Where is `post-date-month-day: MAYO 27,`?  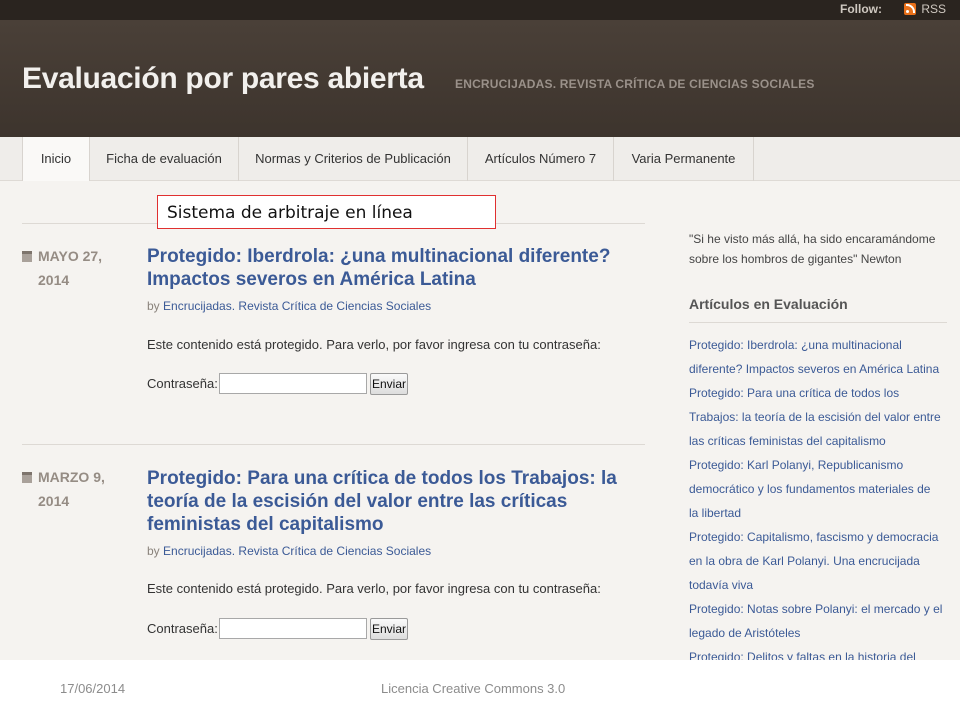
post-date-month-day: MAYO 27, is located at coordinates (70, 256).